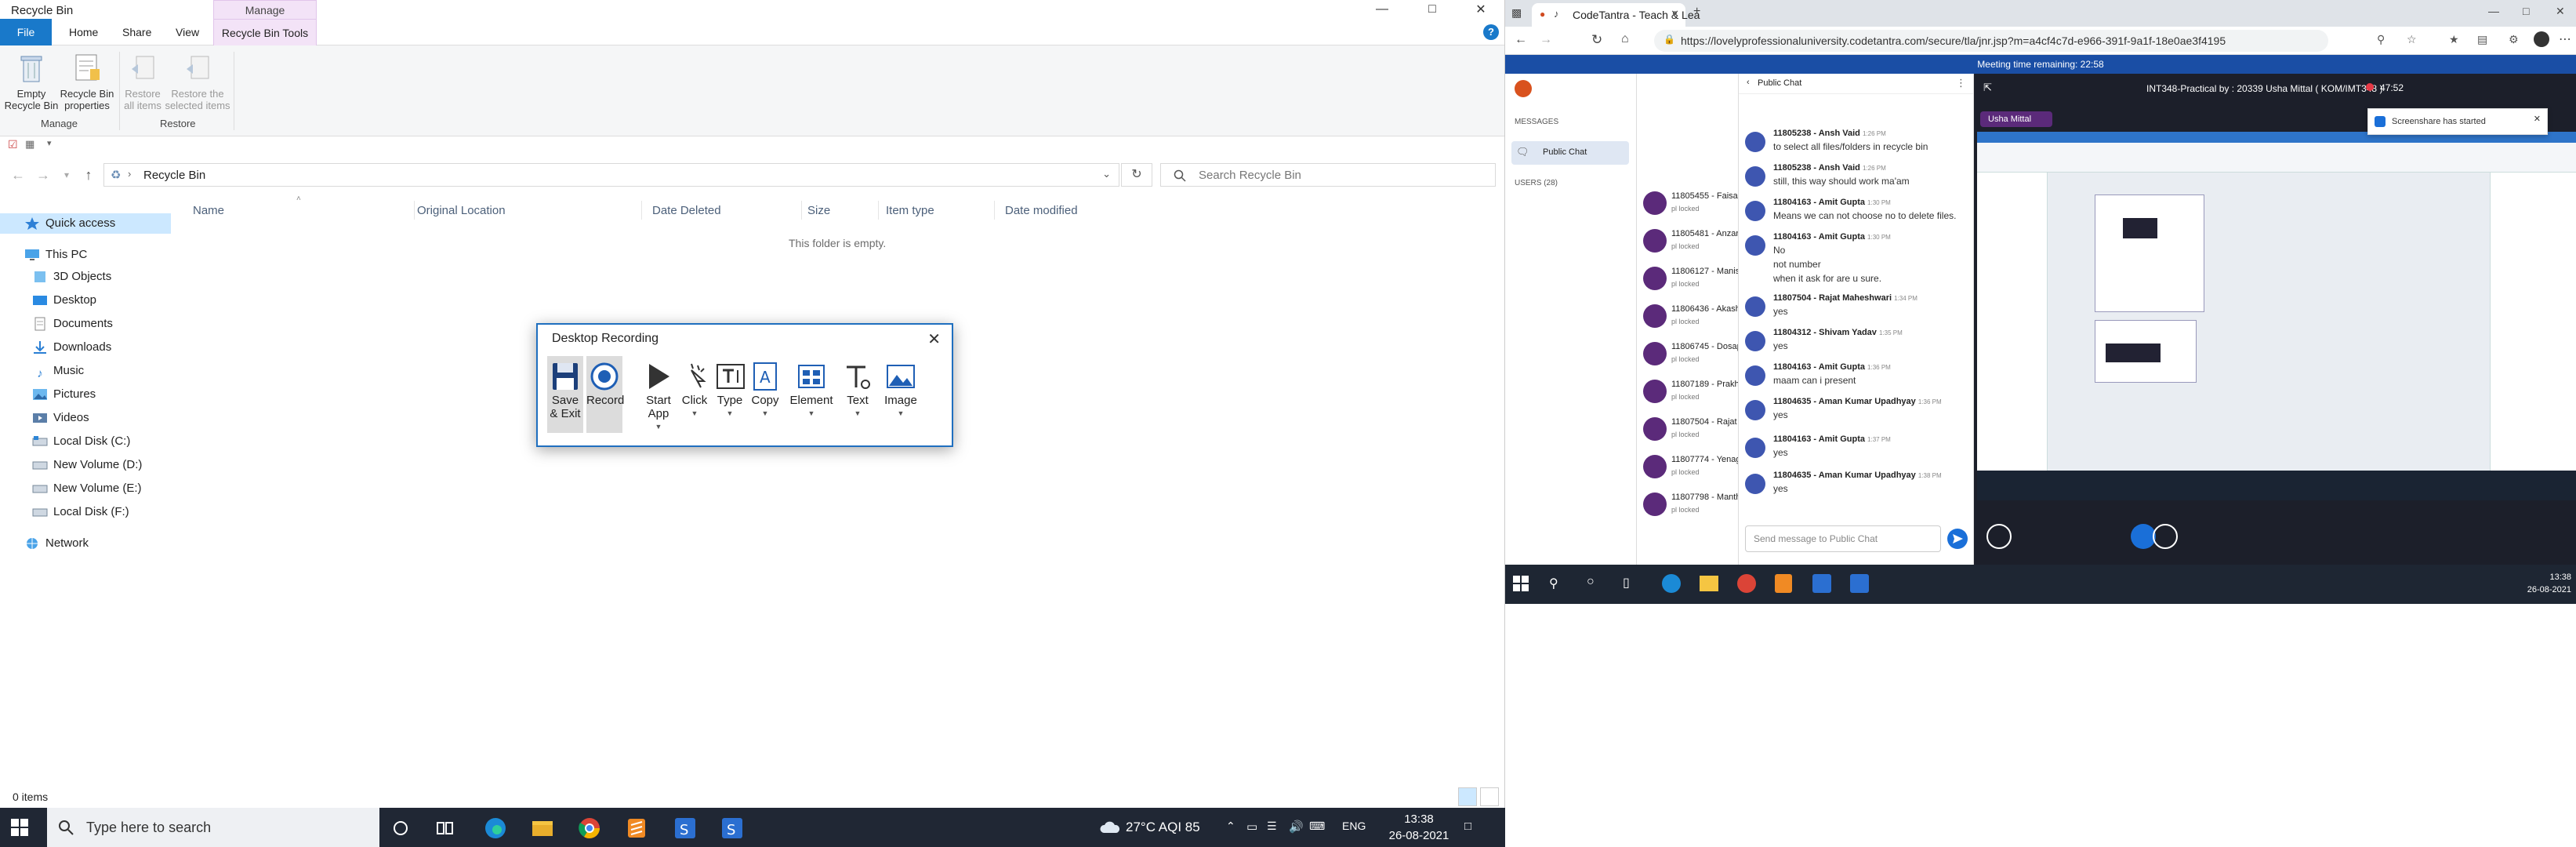 This screenshot has height=847, width=2576. I want to click on cortana-icon: ○, so click(1591, 582).